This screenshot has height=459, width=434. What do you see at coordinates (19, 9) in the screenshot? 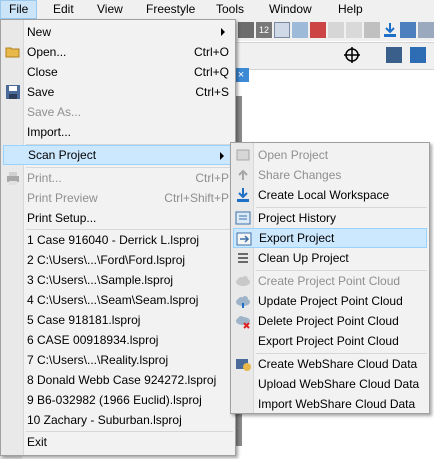
I see `menu-file: File` at bounding box center [19, 9].